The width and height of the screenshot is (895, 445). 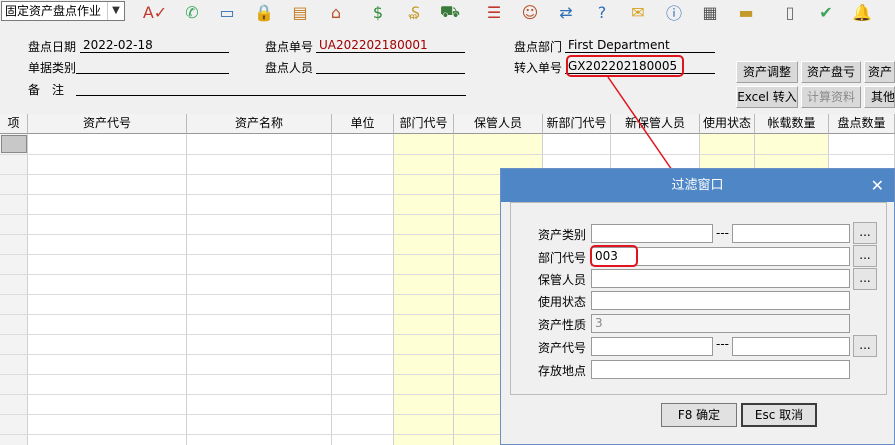 What do you see at coordinates (614, 256) in the screenshot?
I see `dept-code-highlight` at bounding box center [614, 256].